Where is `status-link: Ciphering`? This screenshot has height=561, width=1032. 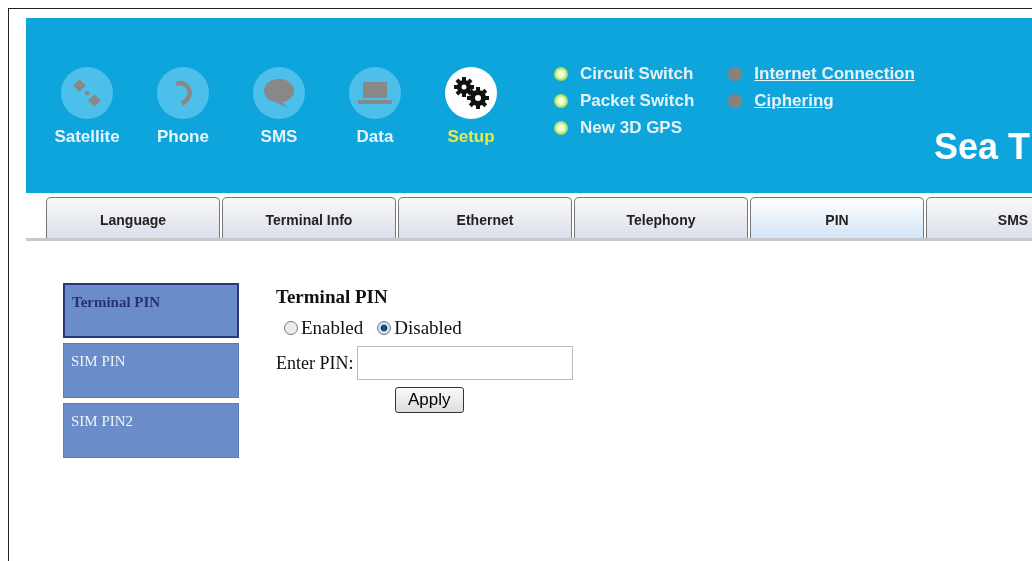 status-link: Ciphering is located at coordinates (794, 100).